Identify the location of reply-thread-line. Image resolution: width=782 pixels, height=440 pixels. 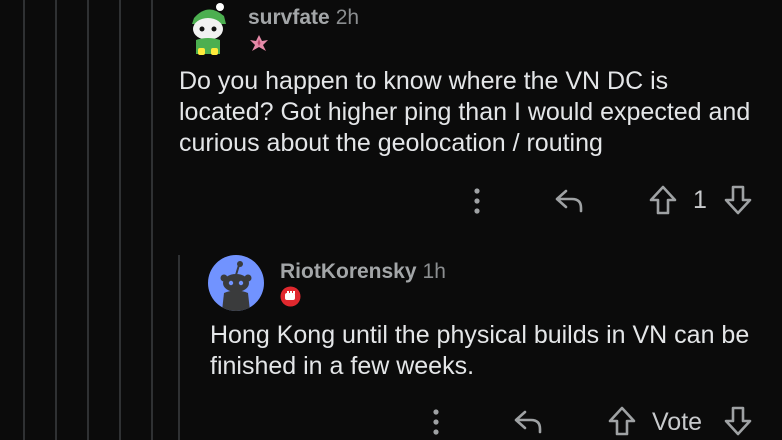
(179, 347).